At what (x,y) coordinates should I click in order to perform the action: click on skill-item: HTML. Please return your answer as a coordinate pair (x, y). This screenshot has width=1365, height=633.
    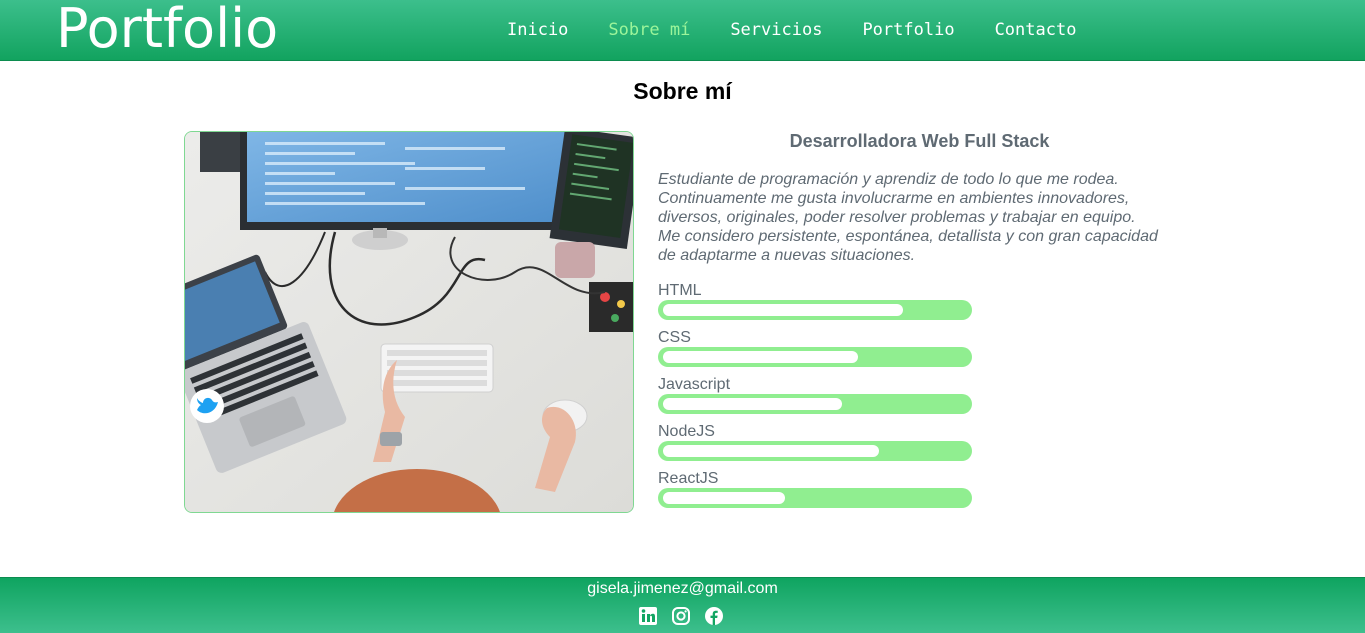
    Looking at the image, I should click on (815, 304).